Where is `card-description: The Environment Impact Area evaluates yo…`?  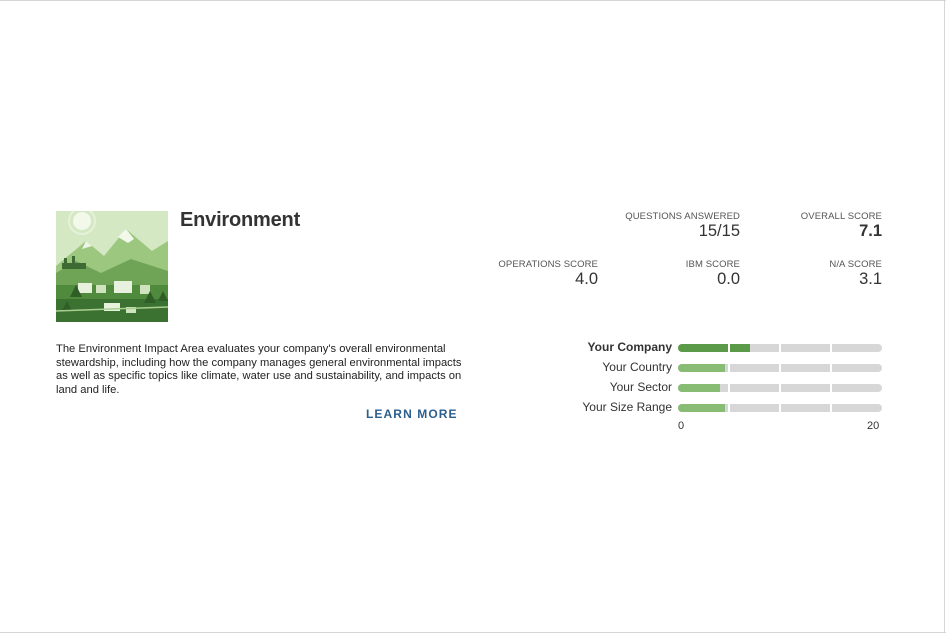
card-description: The Environment Impact Area evaluates yo… is located at coordinates (259, 369).